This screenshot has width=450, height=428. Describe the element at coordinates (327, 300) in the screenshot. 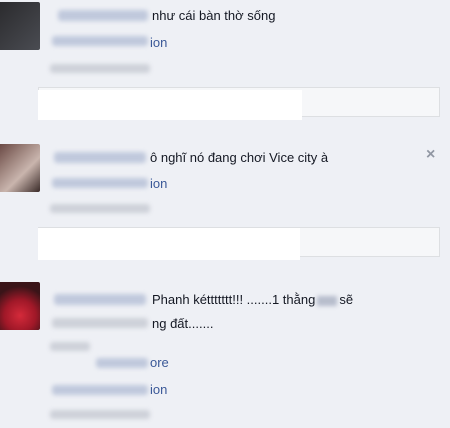

I see `censored-word` at that location.